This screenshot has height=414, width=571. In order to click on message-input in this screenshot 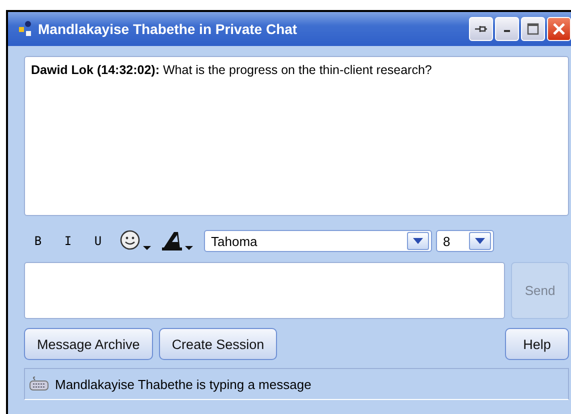, I will do `click(264, 290)`.